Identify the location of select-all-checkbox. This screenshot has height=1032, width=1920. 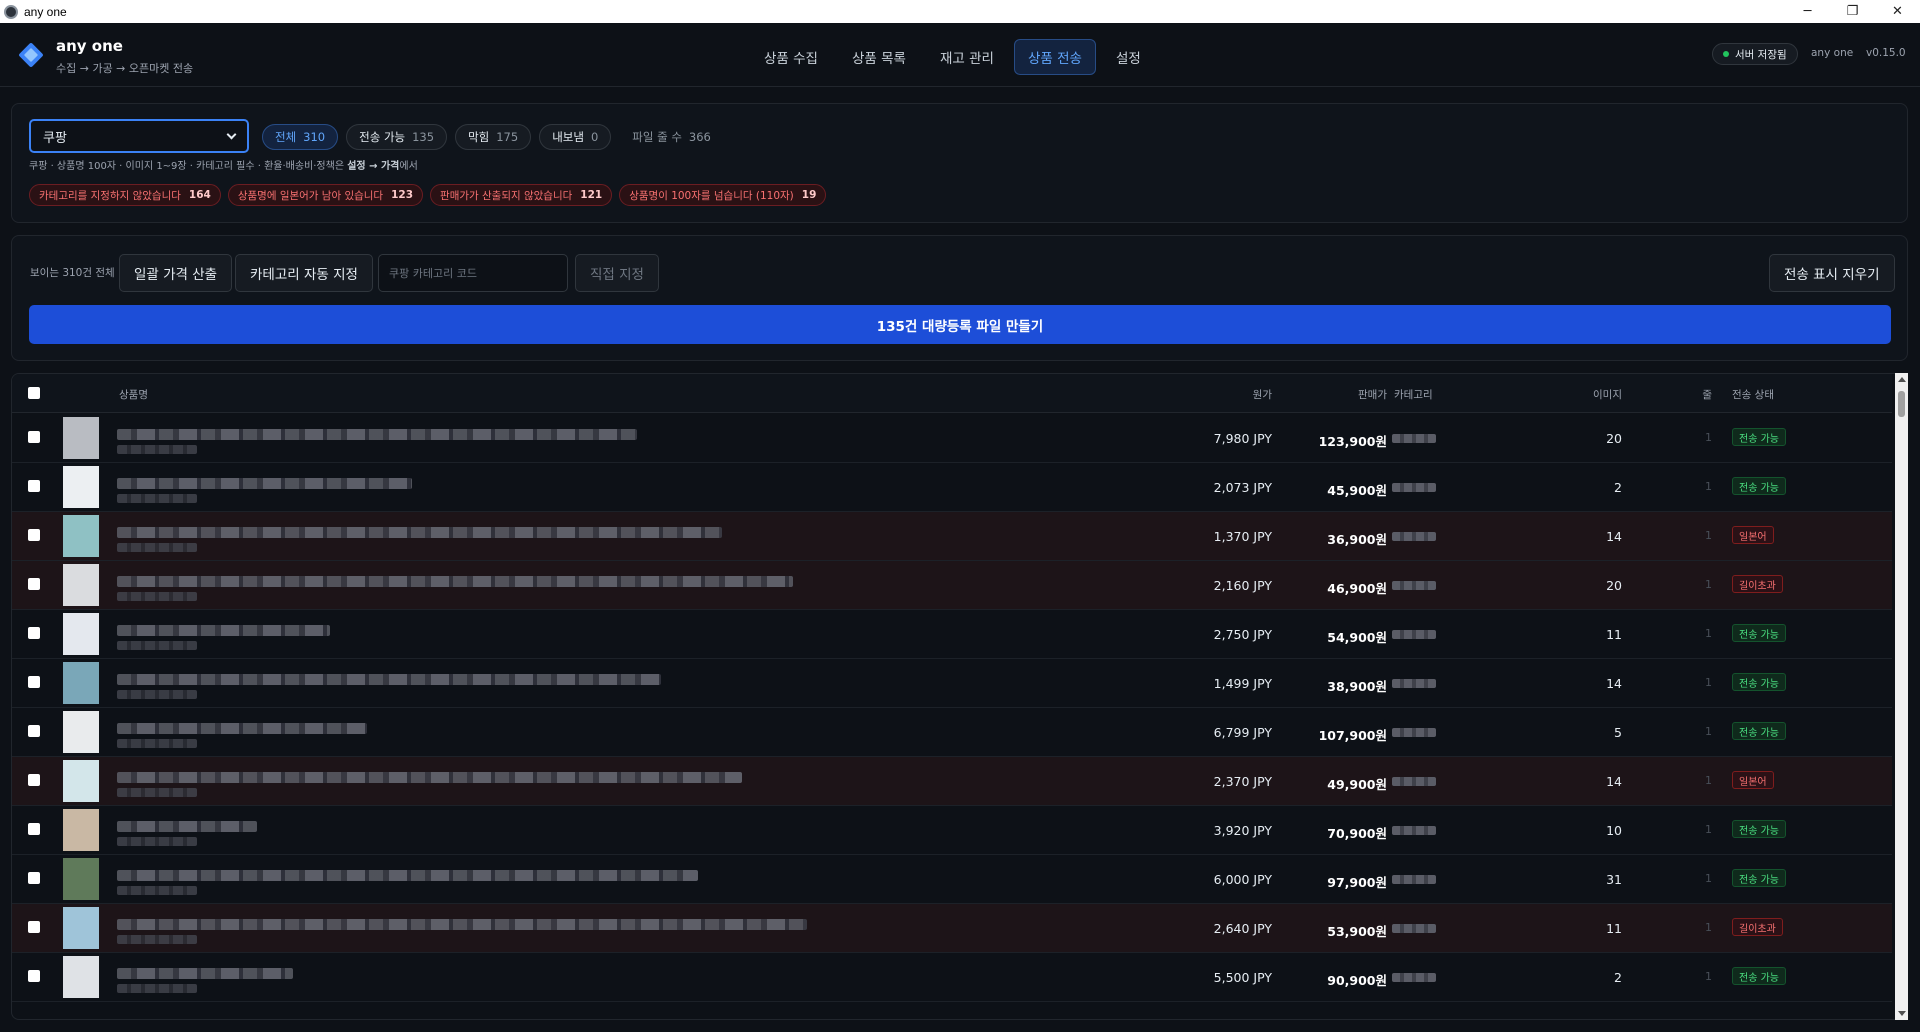
(34, 393).